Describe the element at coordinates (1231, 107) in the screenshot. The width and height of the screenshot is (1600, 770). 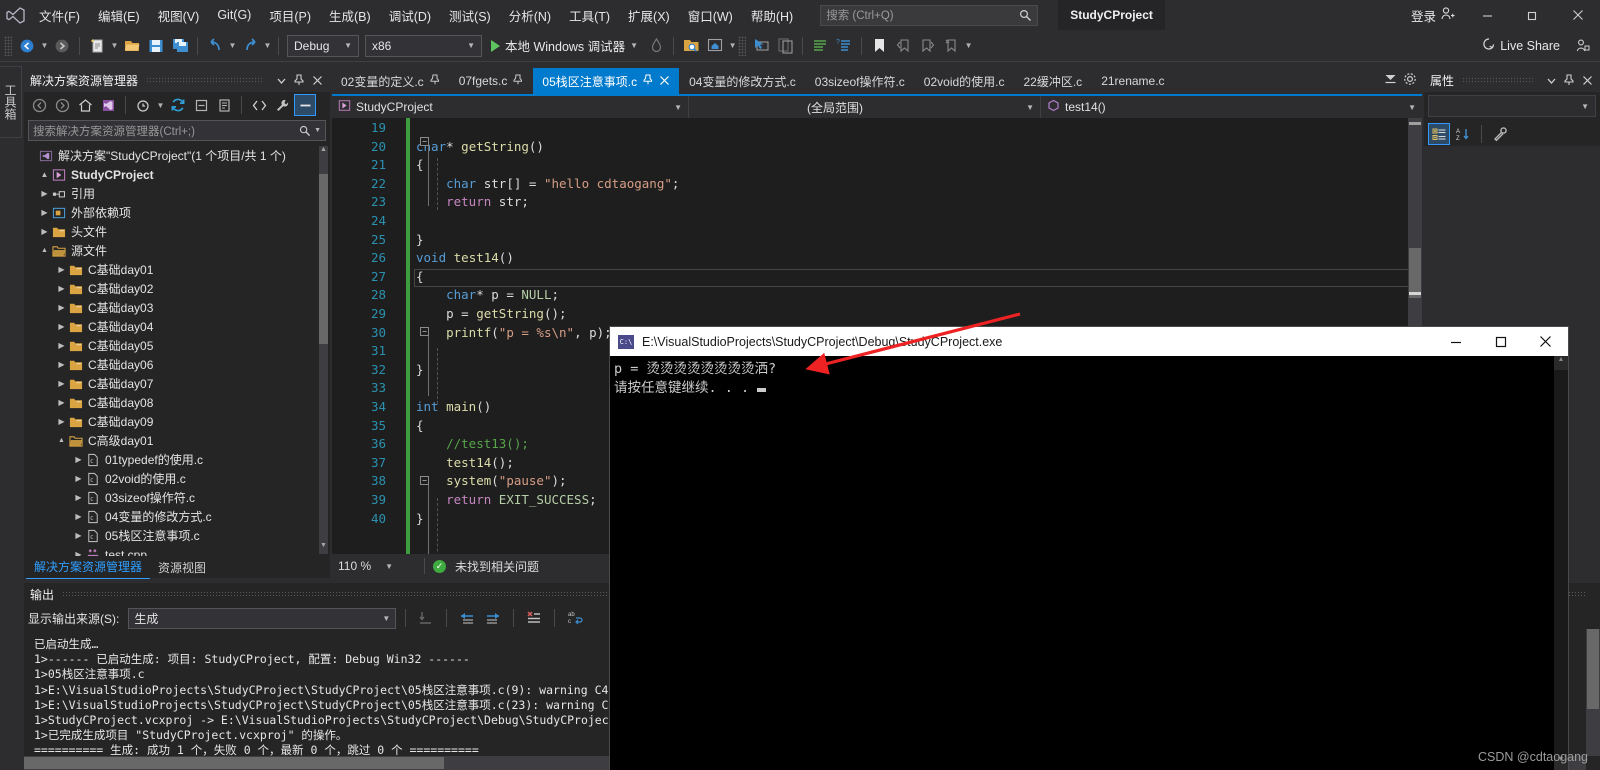
I see `nav-member-combo: test14() ▼` at that location.